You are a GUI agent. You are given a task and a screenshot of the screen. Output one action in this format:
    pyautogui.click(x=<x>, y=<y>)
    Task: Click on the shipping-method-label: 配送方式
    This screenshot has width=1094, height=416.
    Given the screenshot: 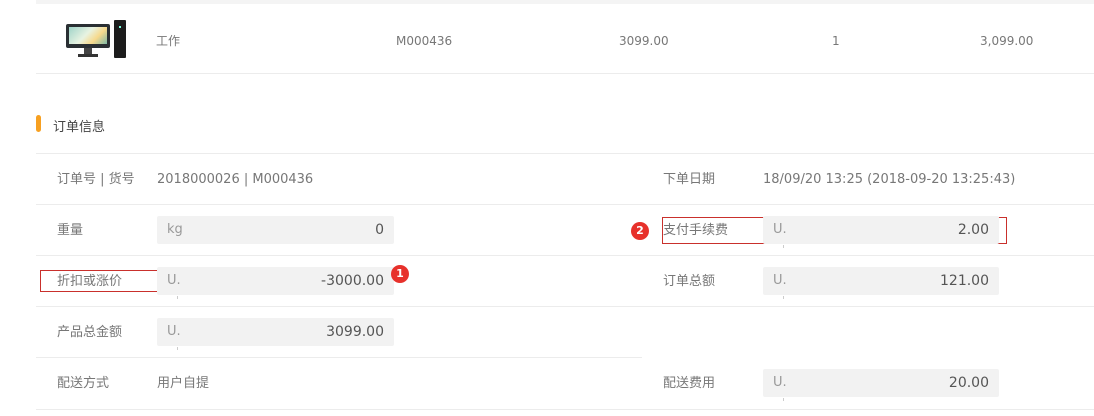 What is the action you would take?
    pyautogui.click(x=83, y=383)
    